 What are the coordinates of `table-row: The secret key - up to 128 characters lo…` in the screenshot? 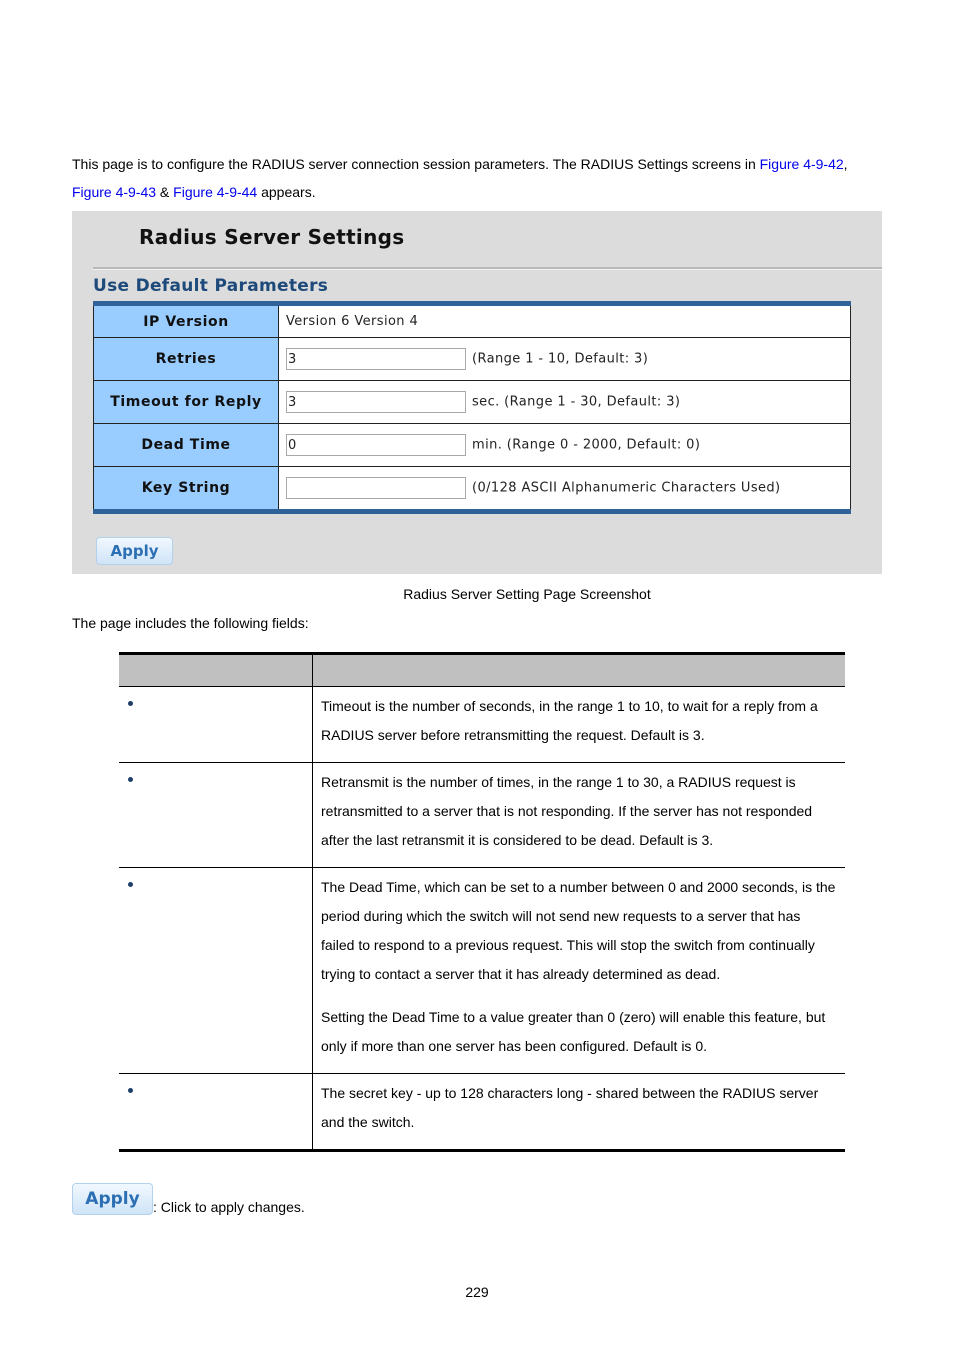 It's located at (482, 1112).